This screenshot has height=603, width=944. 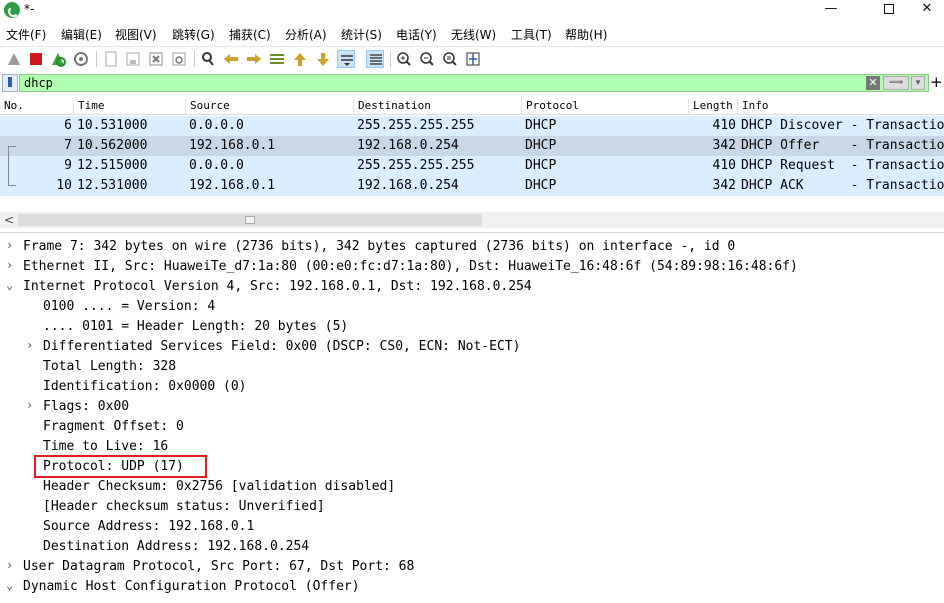 What do you see at coordinates (29, 9) in the screenshot?
I see `window-title: *-` at bounding box center [29, 9].